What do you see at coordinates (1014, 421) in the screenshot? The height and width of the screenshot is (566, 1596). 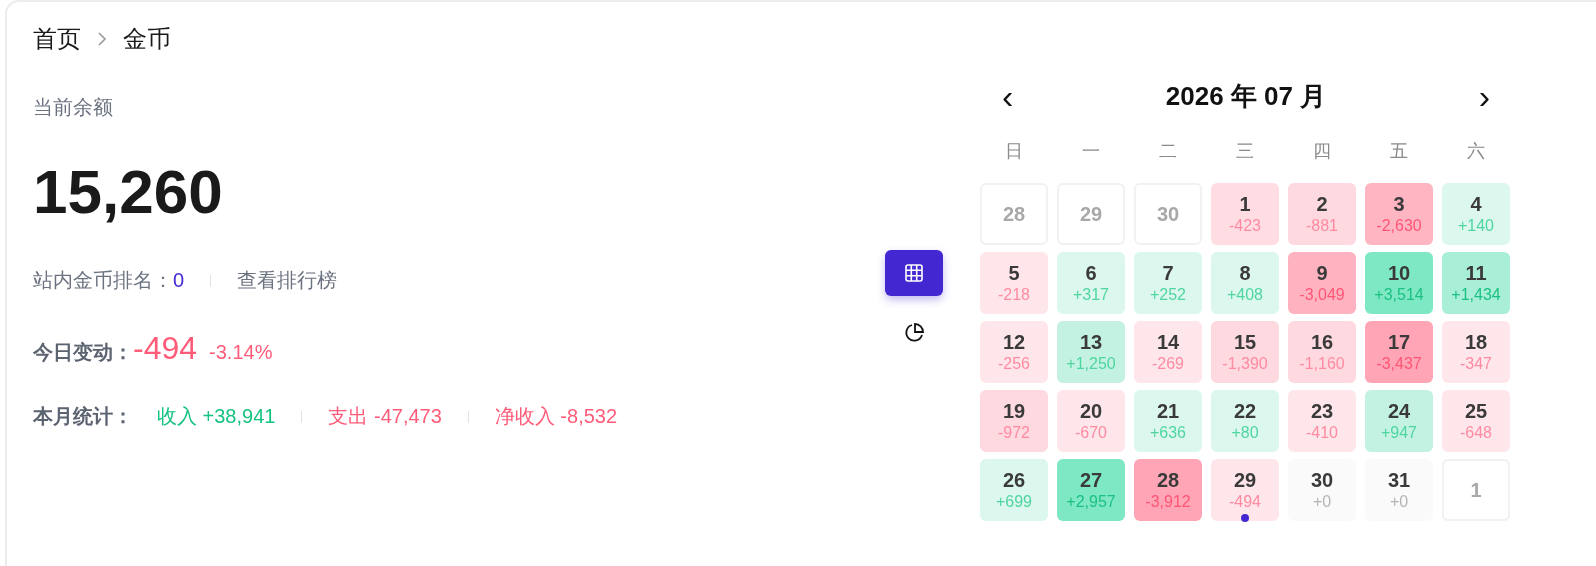 I see `calendar-day: 19 -972` at bounding box center [1014, 421].